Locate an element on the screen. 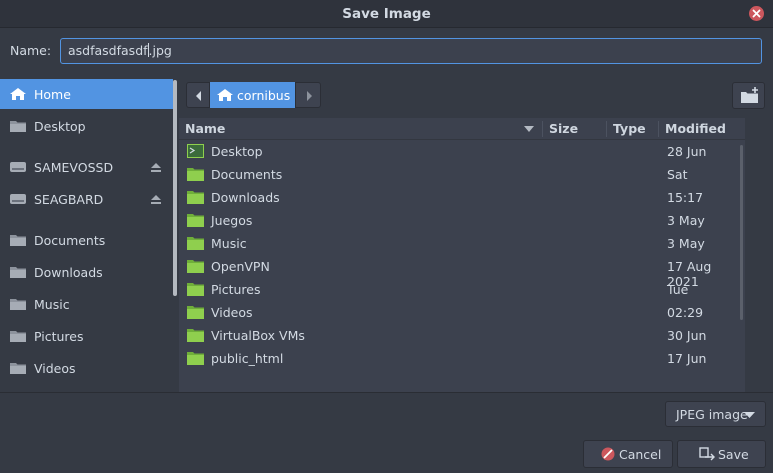 The width and height of the screenshot is (773, 473). sidebar-scrollbar is located at coordinates (175, 188).